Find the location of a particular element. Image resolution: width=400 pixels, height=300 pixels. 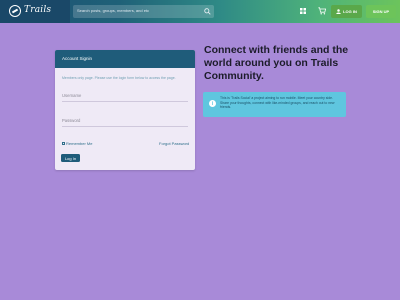

brand-logo: Trails is located at coordinates (35, 11).